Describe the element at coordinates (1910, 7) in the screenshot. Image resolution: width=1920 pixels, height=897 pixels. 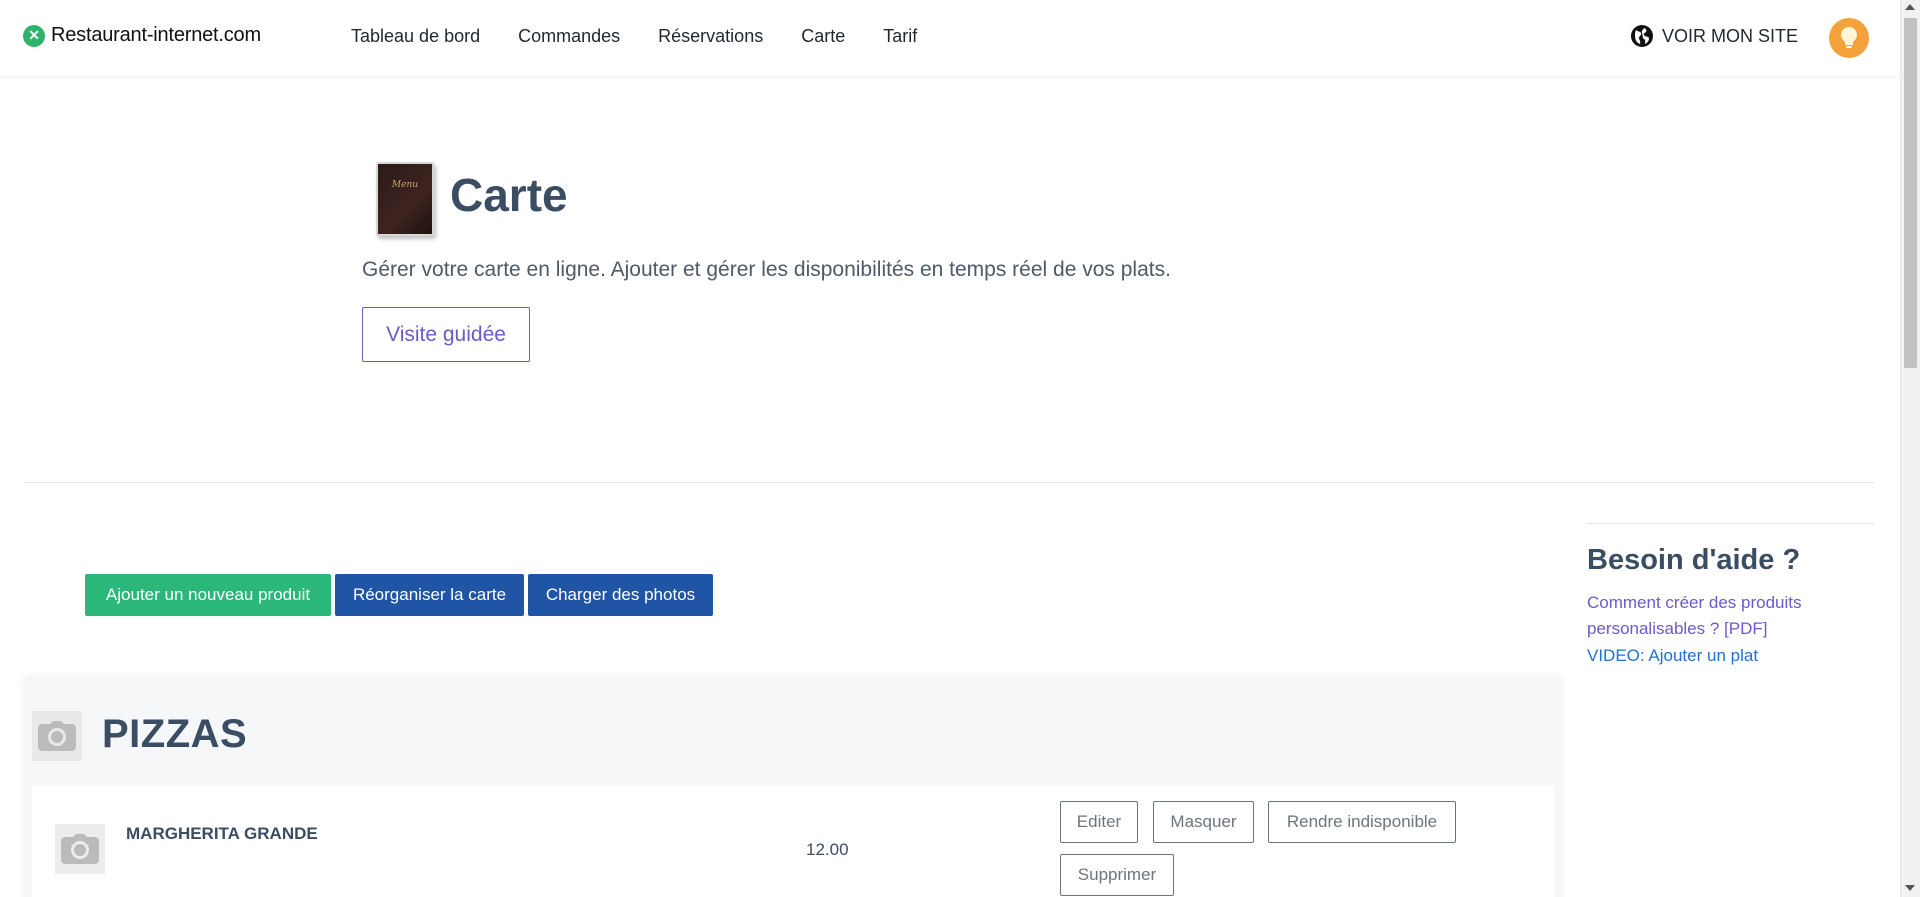
I see `scroll-up-icon` at that location.